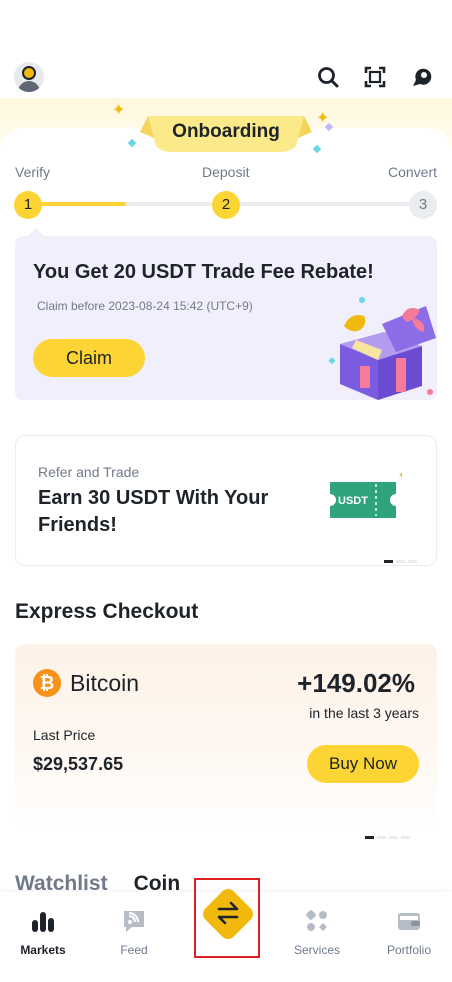  Describe the element at coordinates (119, 110) in the screenshot. I see `sparkle-icon: ✦` at that location.